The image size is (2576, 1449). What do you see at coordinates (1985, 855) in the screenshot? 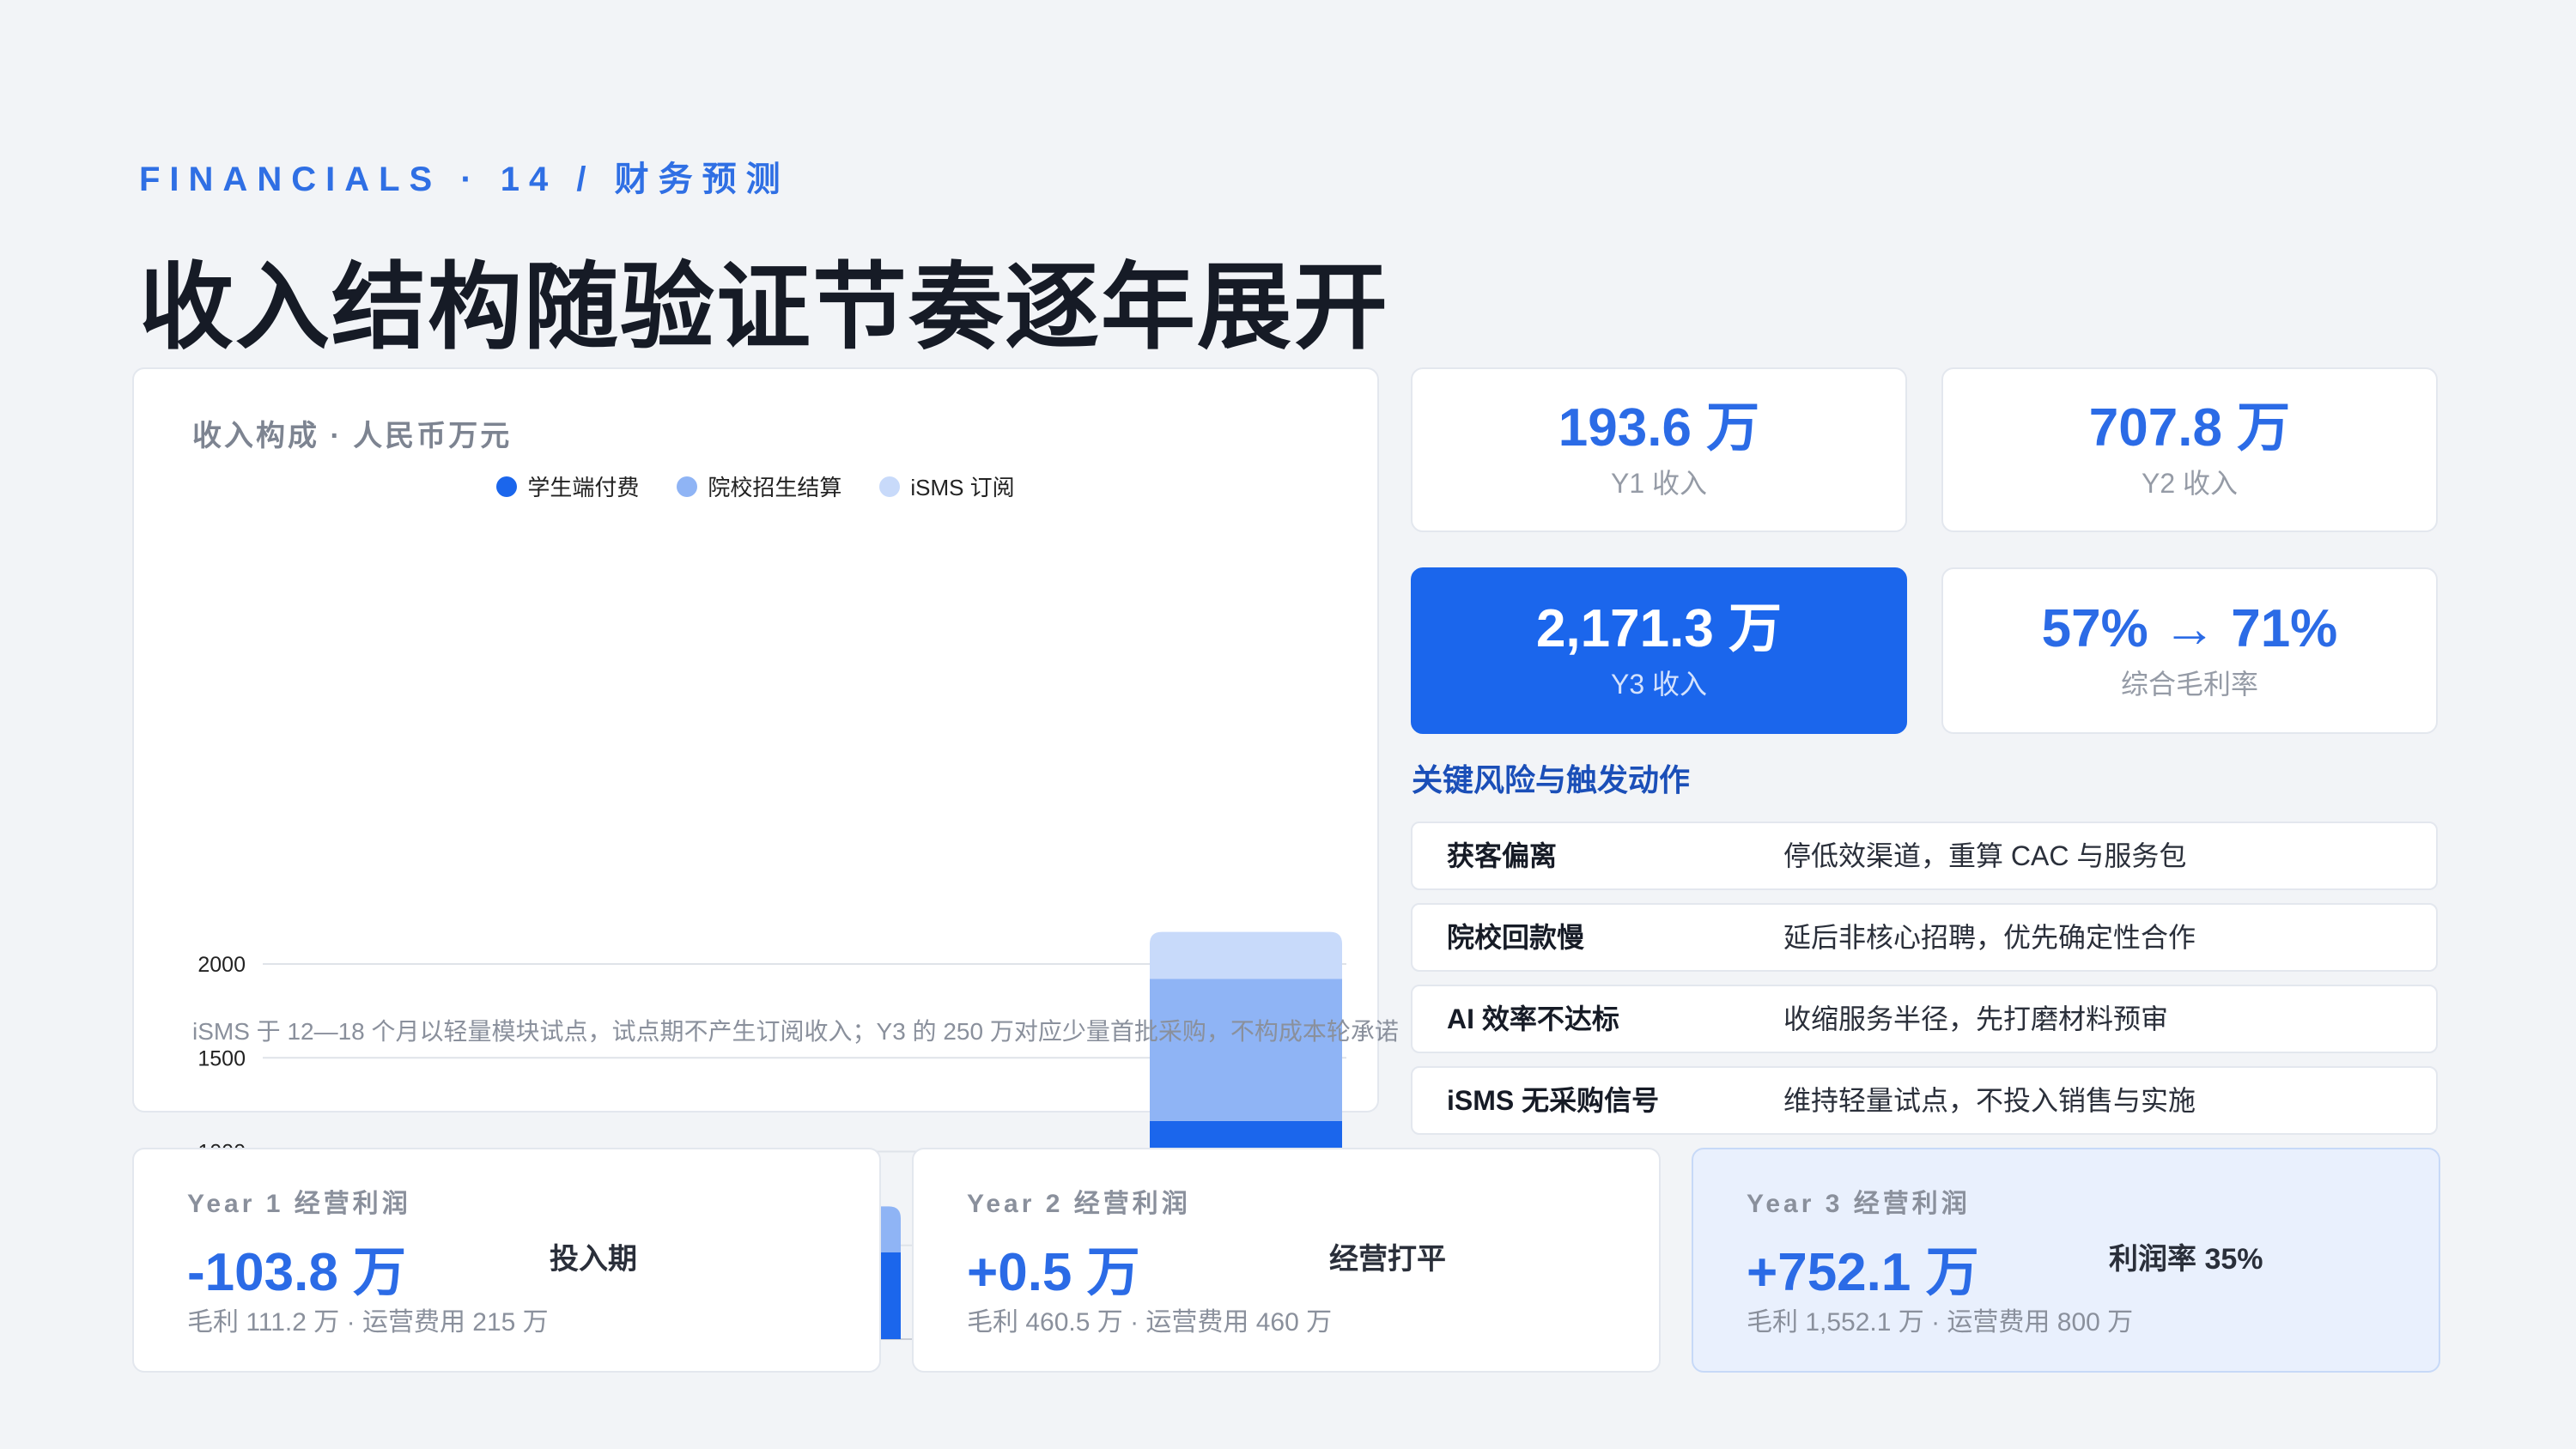
I see `risk-action: 停低效渠道，重算 CAC 与服务包` at bounding box center [1985, 855].